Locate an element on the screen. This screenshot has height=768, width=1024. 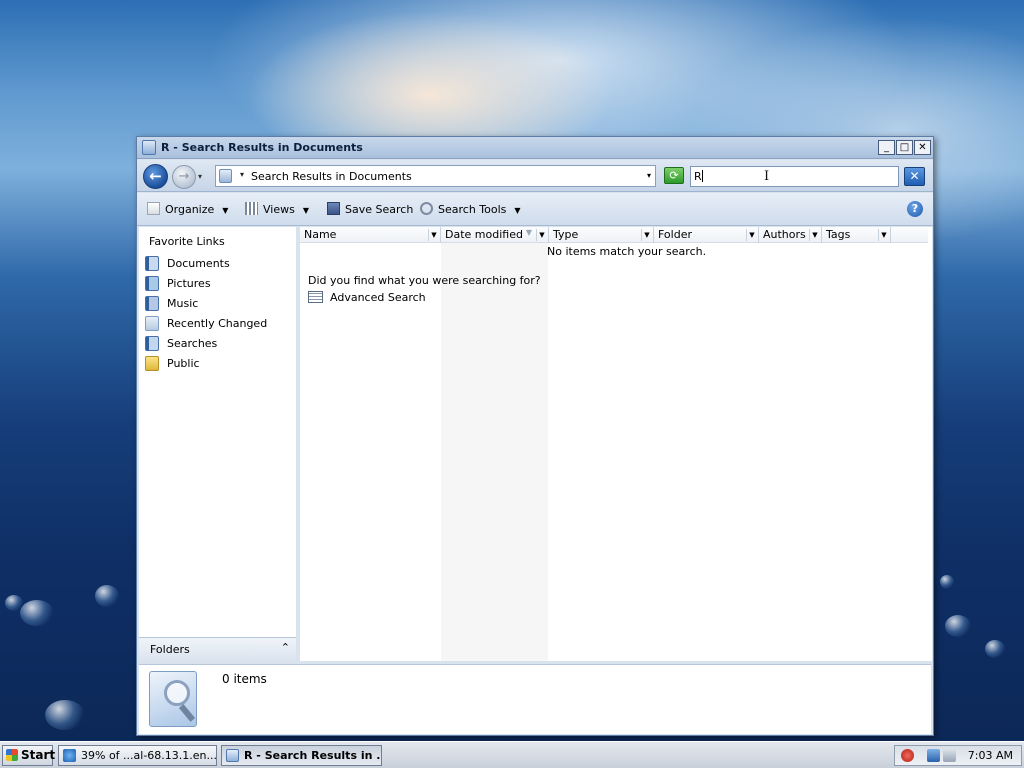
column-header-name: Name ▼ is located at coordinates (370, 235).